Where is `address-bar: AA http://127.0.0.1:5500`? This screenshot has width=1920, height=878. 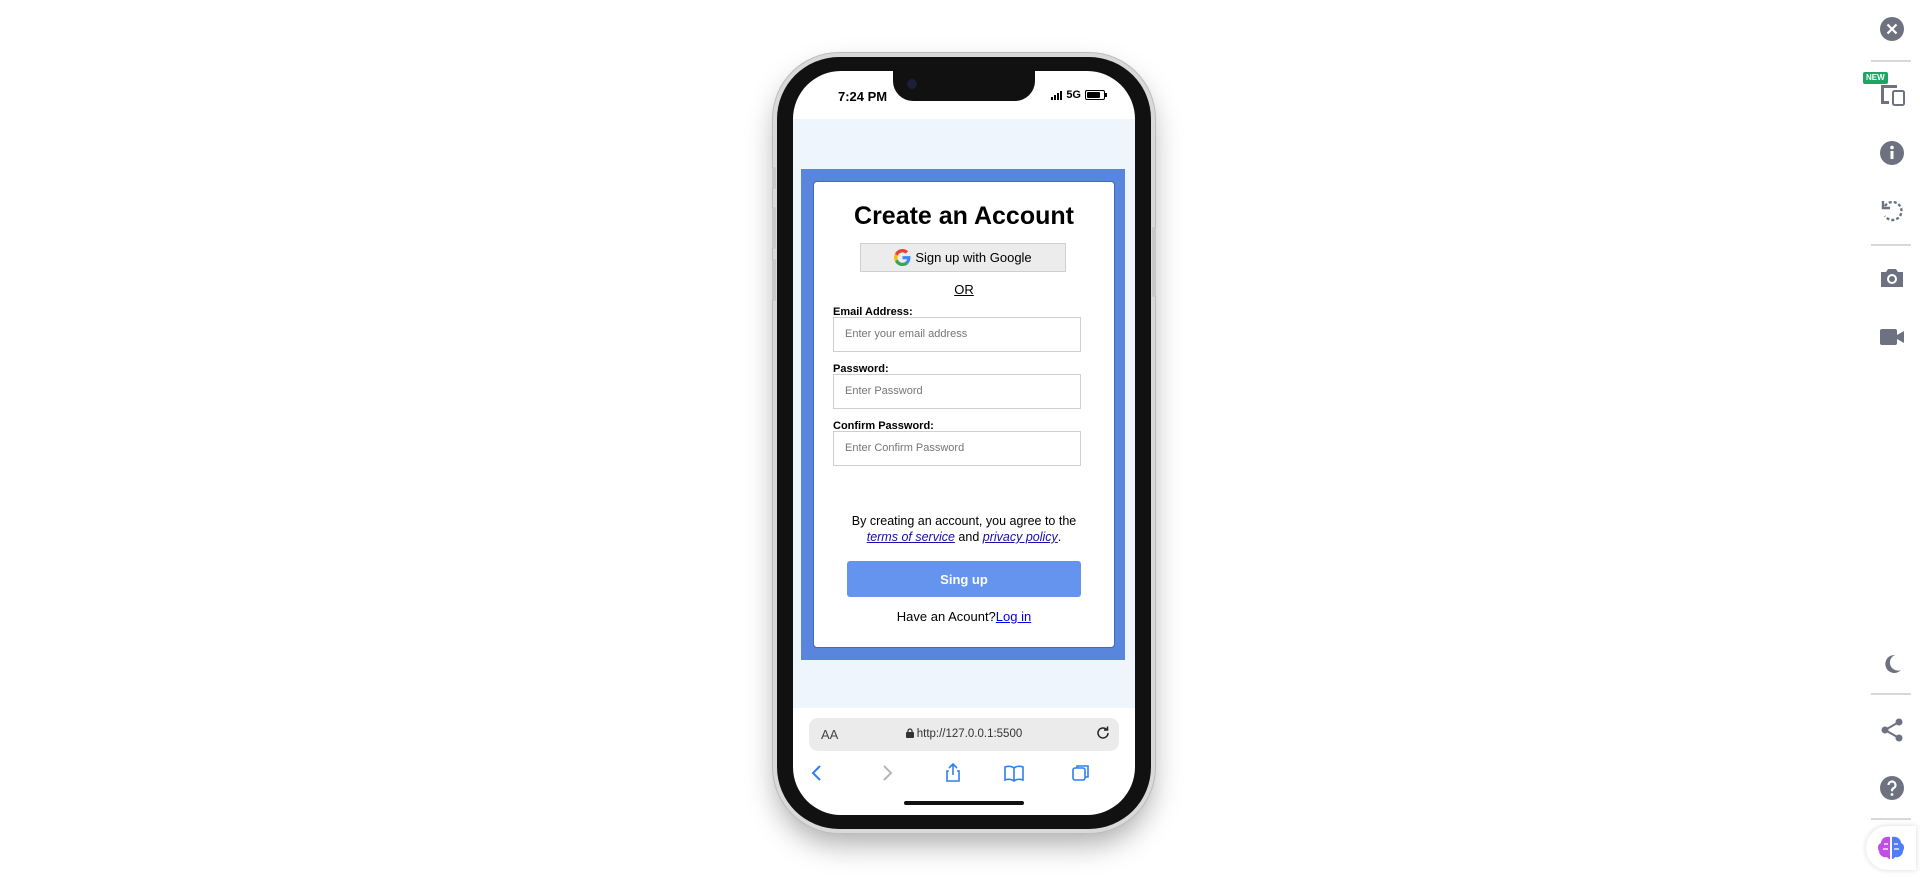 address-bar: AA http://127.0.0.1:5500 is located at coordinates (964, 734).